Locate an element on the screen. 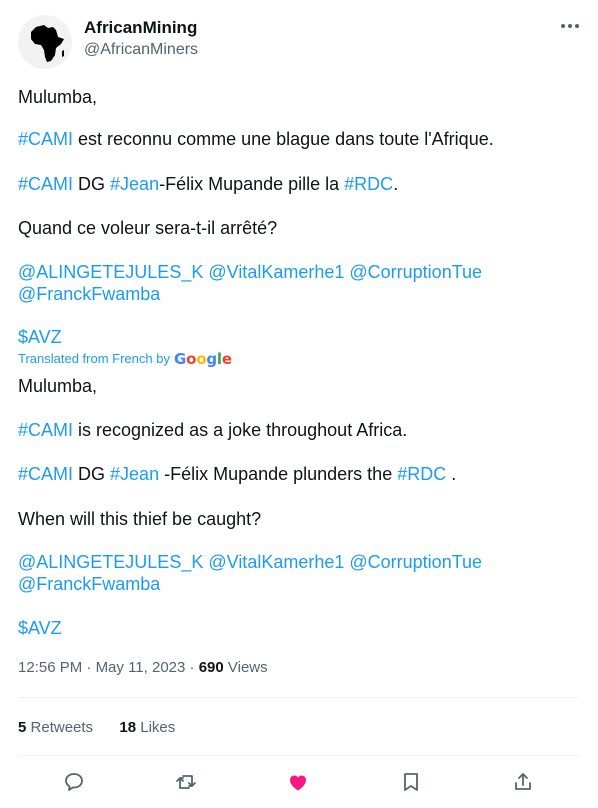 The width and height of the screenshot is (598, 808). reply-icon is located at coordinates (74, 782).